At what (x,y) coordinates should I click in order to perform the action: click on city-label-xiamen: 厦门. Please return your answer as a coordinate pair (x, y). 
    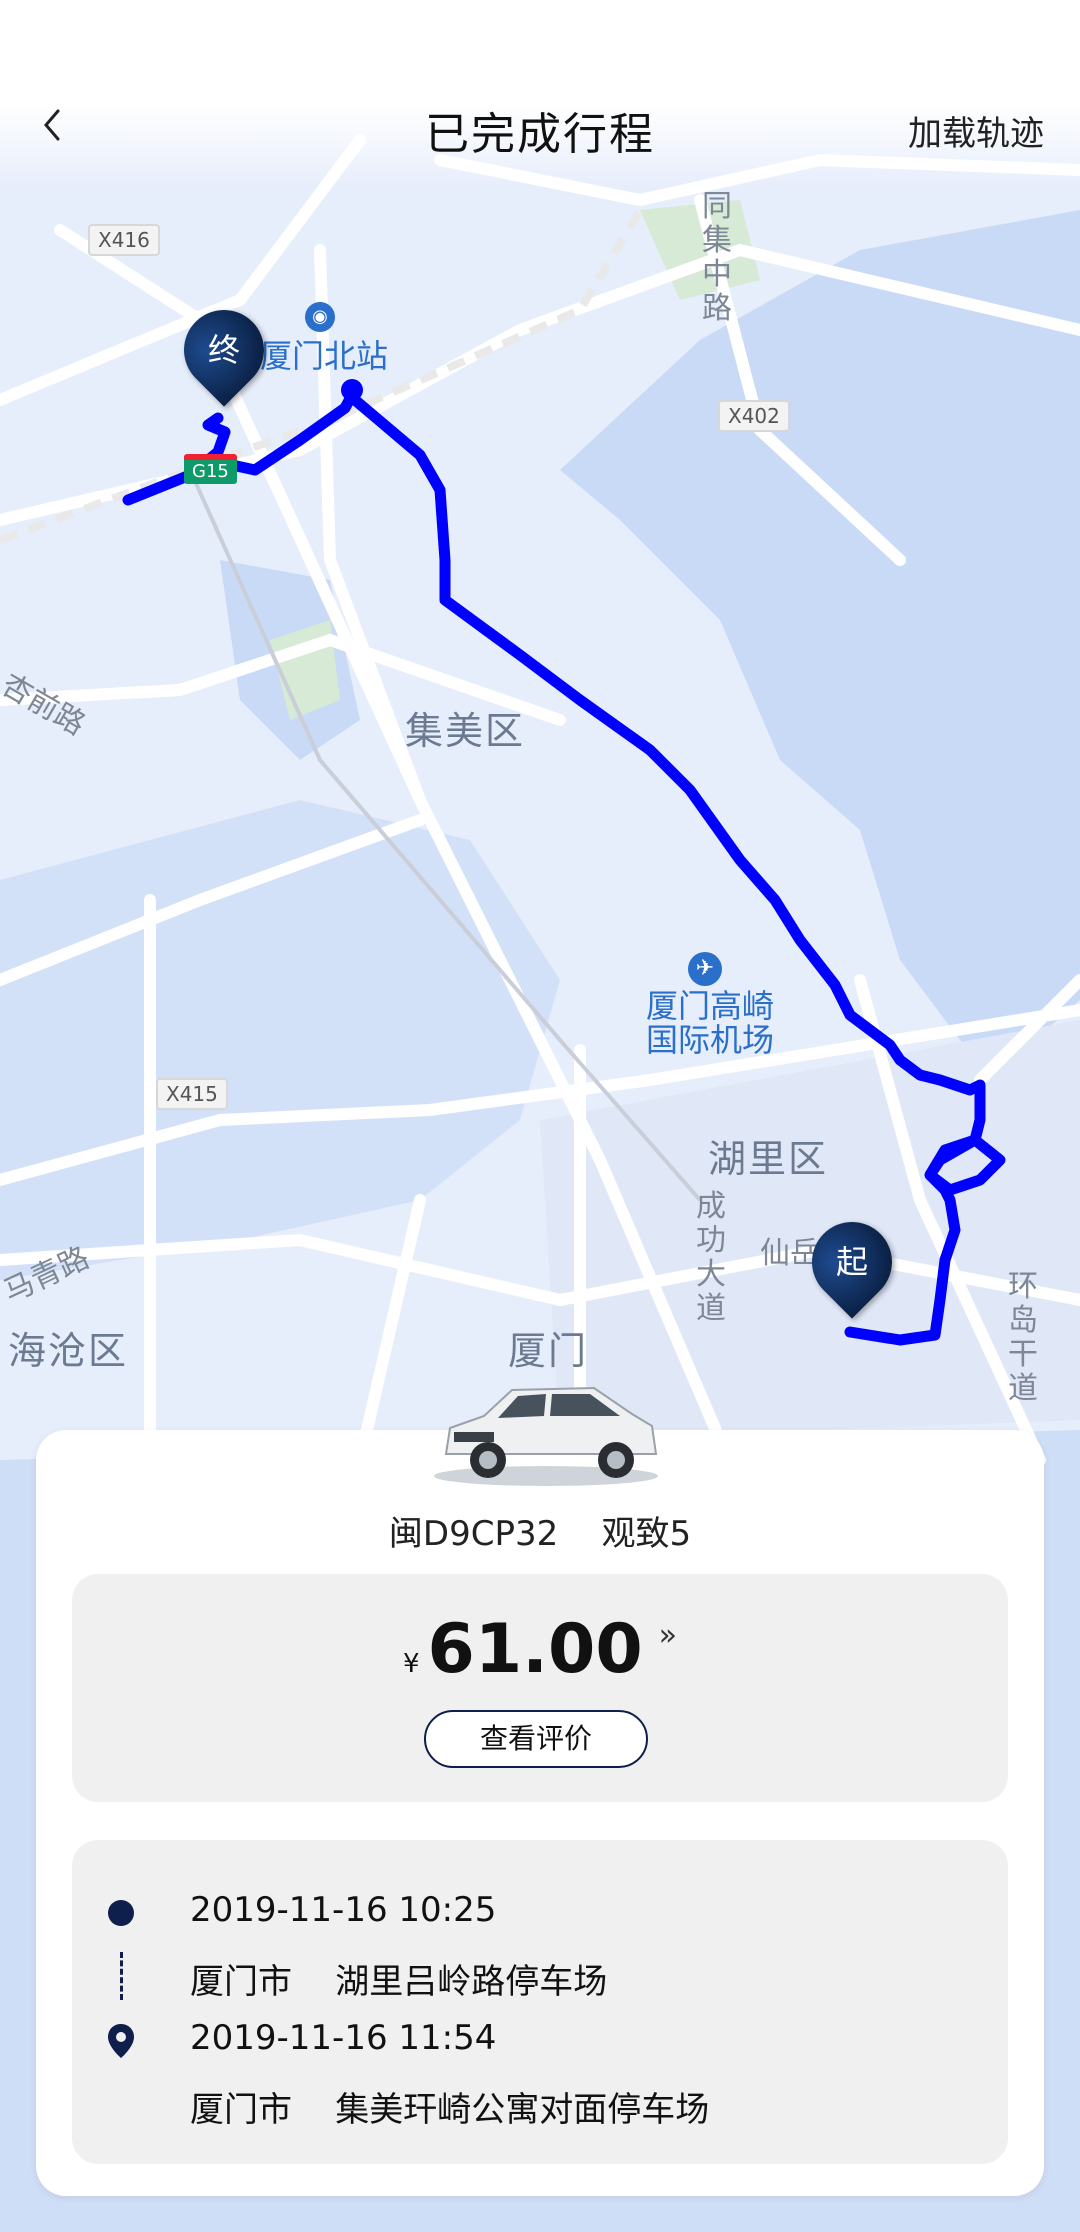
    Looking at the image, I should click on (548, 1351).